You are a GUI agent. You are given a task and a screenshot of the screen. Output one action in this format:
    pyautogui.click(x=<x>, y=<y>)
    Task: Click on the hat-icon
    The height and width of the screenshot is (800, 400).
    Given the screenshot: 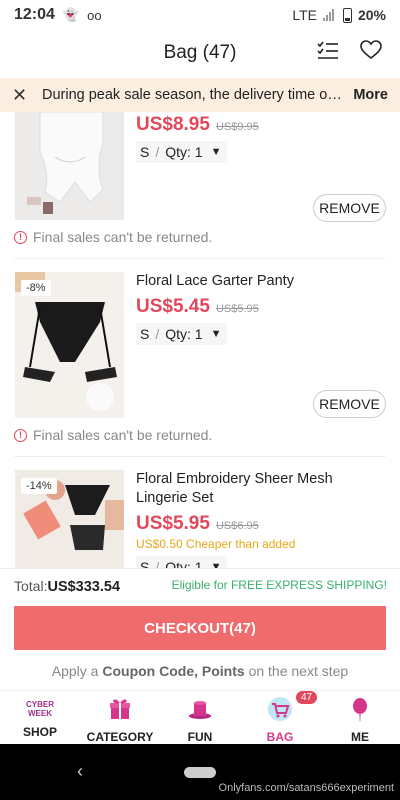 What is the action you would take?
    pyautogui.click(x=200, y=711)
    